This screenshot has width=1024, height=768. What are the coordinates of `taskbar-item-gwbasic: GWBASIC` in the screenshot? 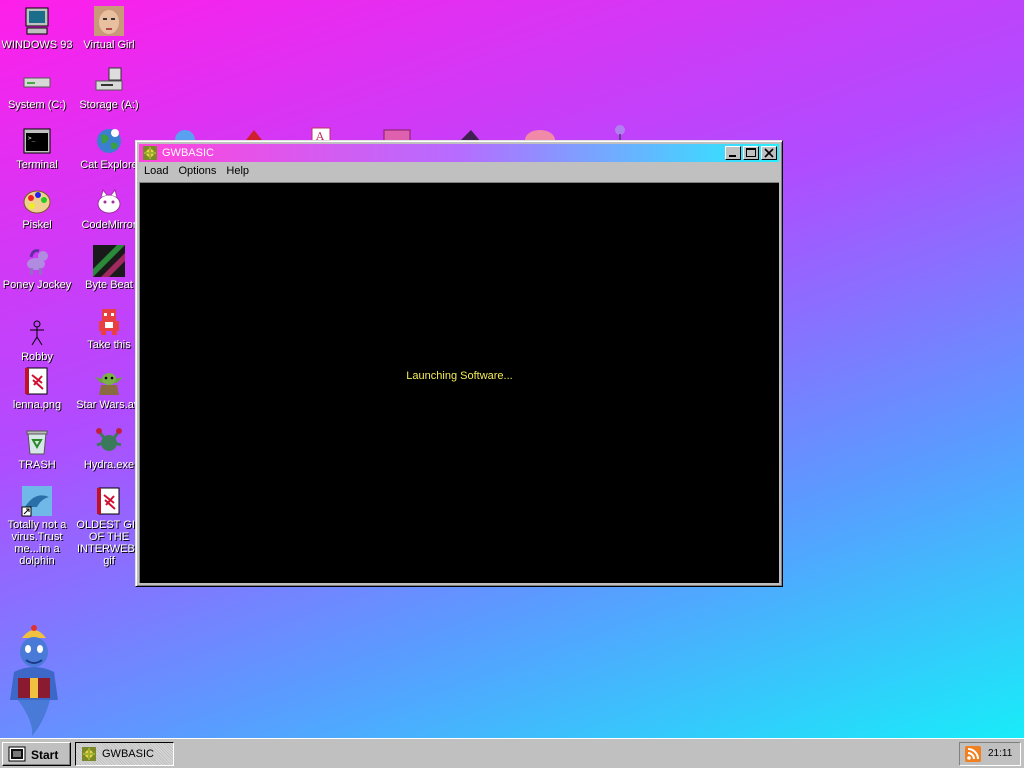 It's located at (124, 754).